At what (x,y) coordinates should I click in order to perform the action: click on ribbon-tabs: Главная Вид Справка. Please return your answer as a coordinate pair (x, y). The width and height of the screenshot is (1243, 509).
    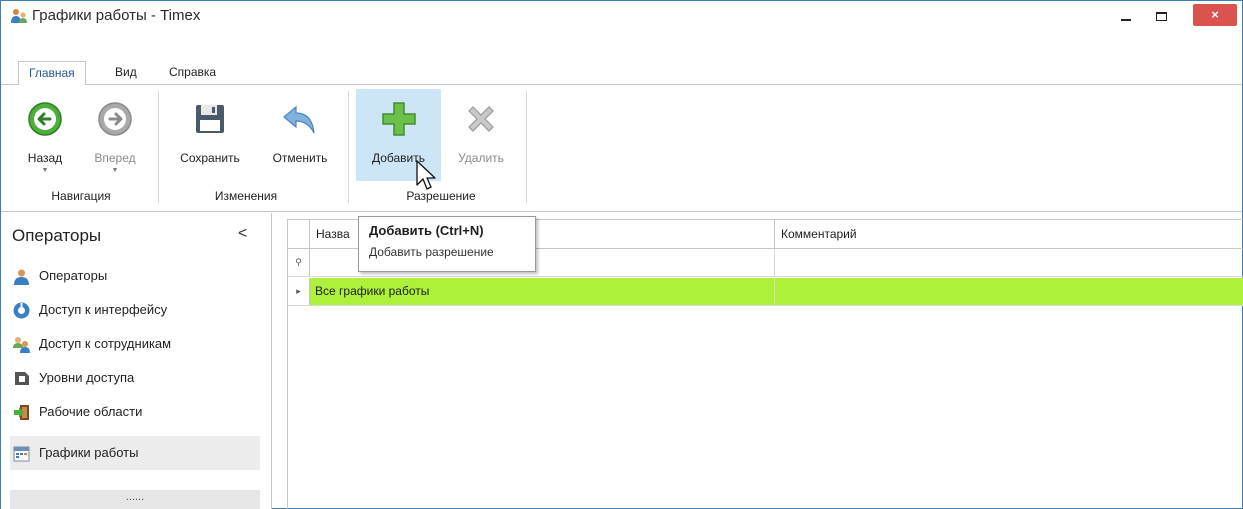
    Looking at the image, I should click on (621, 73).